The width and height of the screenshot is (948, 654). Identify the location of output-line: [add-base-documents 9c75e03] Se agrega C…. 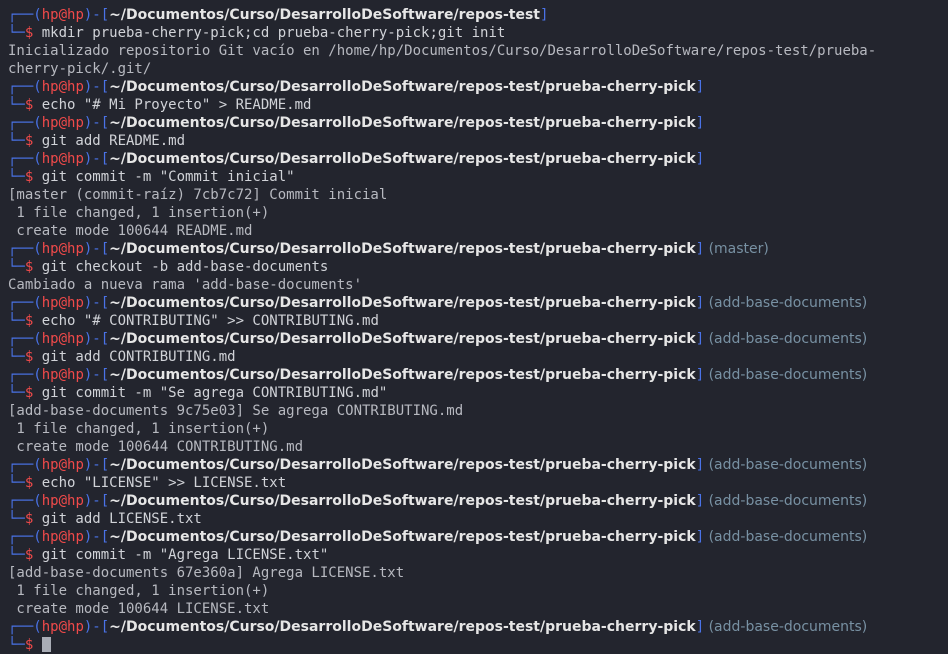
(236, 411).